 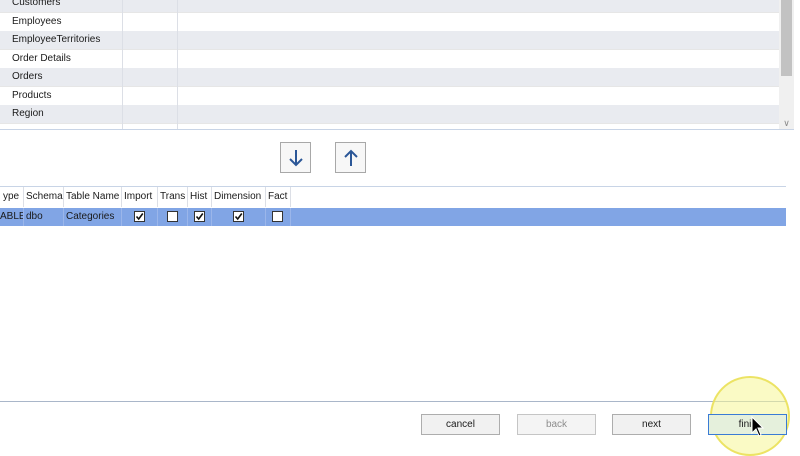 I want to click on column-header-import: Import, so click(x=140, y=197).